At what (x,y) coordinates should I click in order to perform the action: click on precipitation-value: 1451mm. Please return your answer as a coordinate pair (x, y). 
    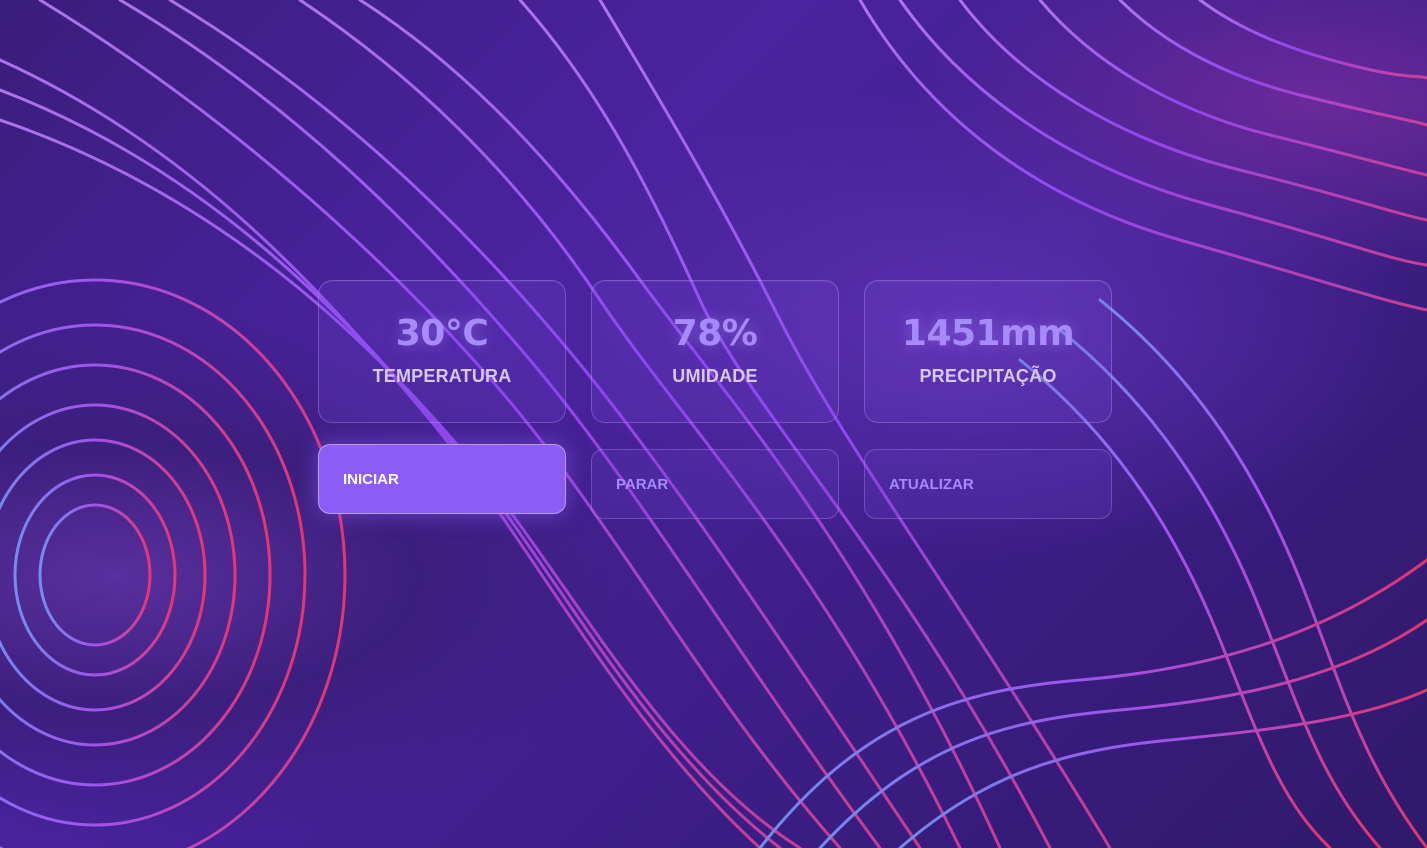
    Looking at the image, I should click on (988, 333).